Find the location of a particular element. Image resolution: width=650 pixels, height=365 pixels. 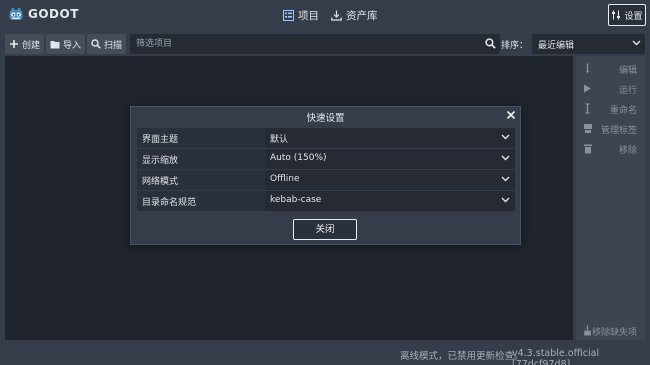

project-list-icon is located at coordinates (288, 15).